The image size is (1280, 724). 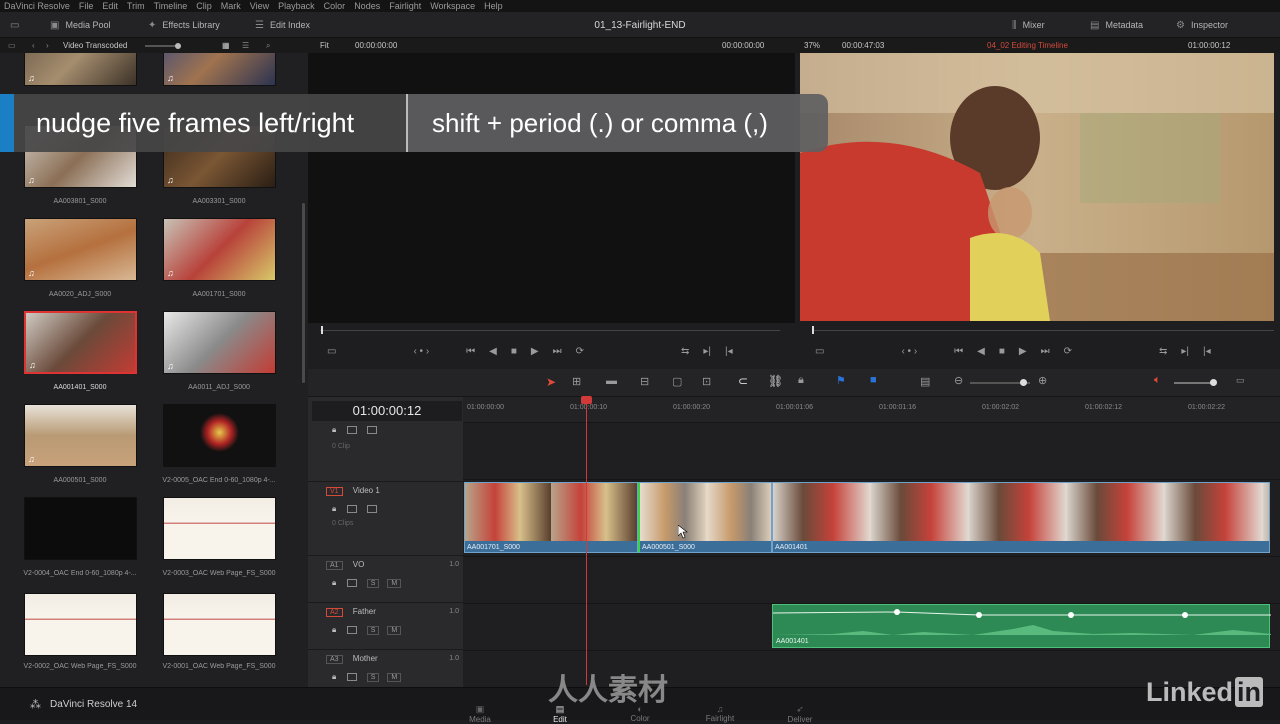 What do you see at coordinates (303, 293) in the screenshot?
I see `media-pool-scrollbar` at bounding box center [303, 293].